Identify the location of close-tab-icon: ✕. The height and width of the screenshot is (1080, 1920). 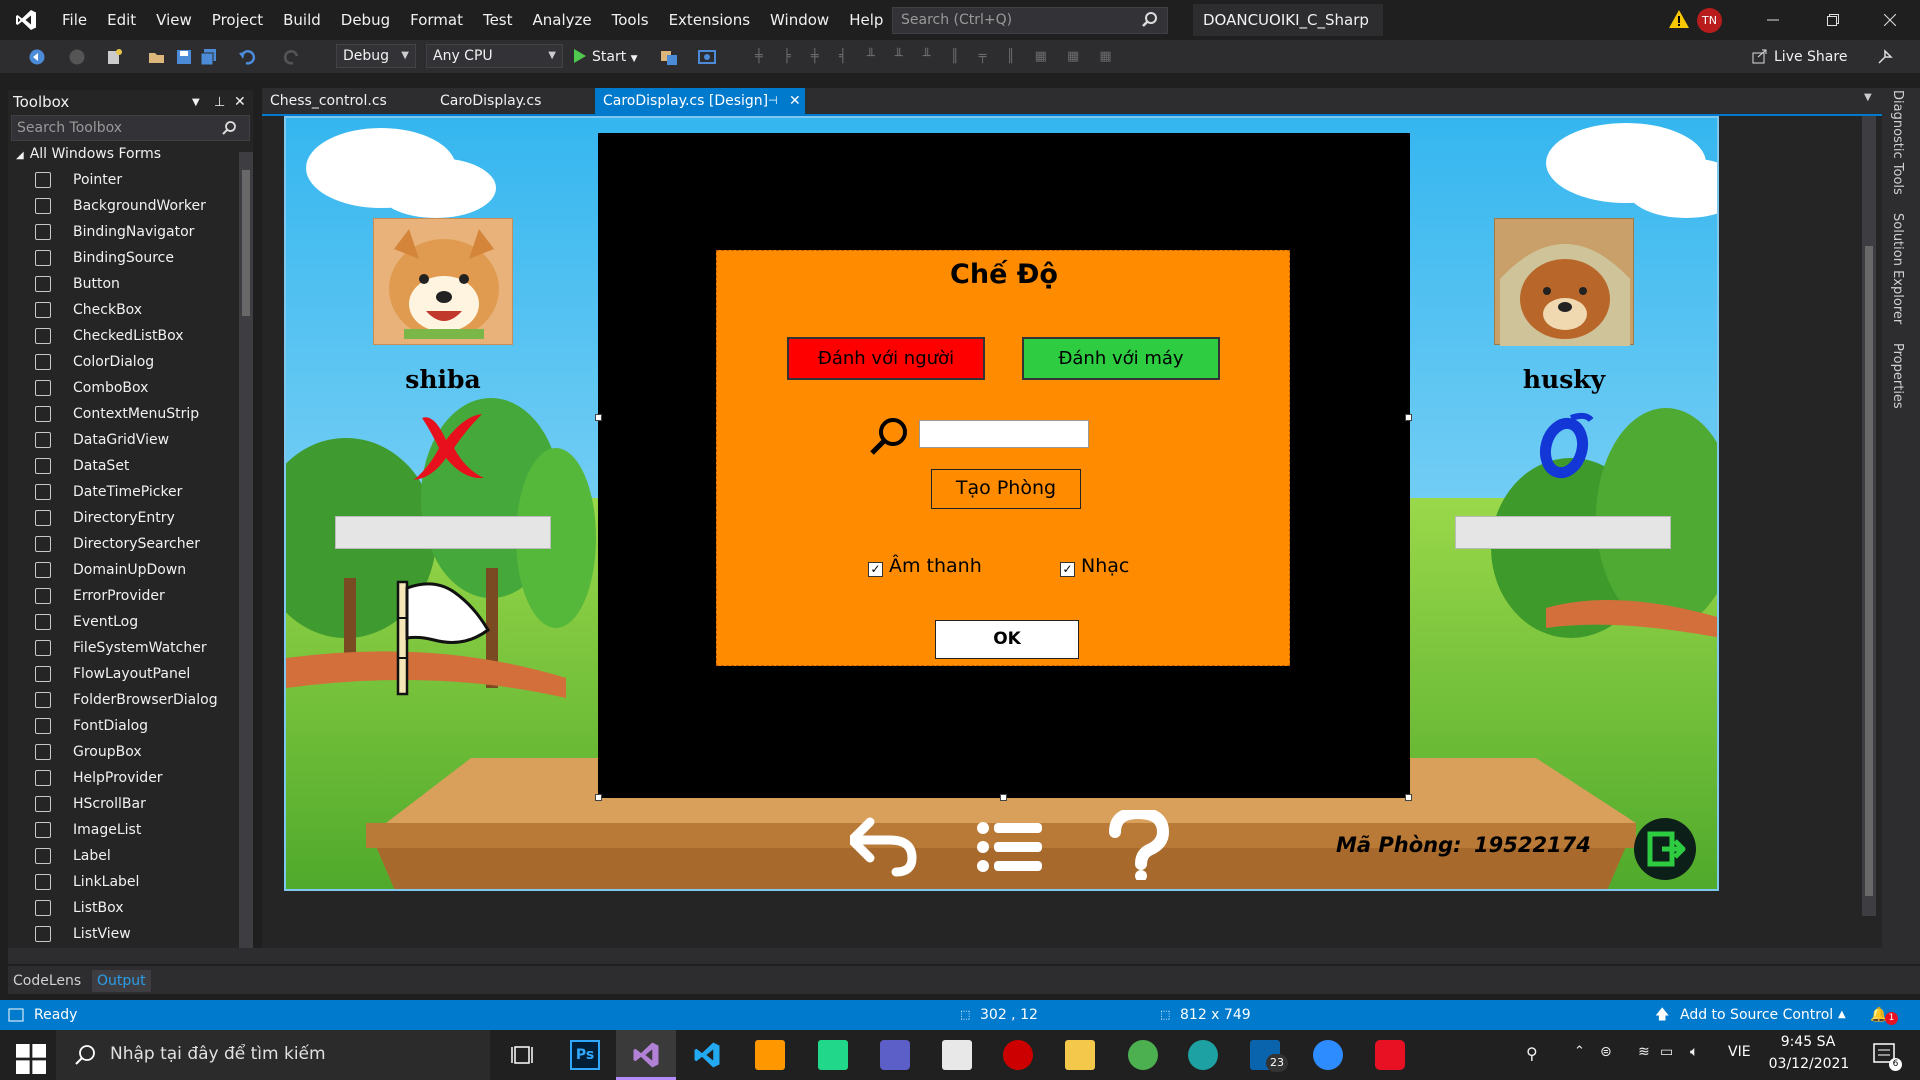
(795, 101).